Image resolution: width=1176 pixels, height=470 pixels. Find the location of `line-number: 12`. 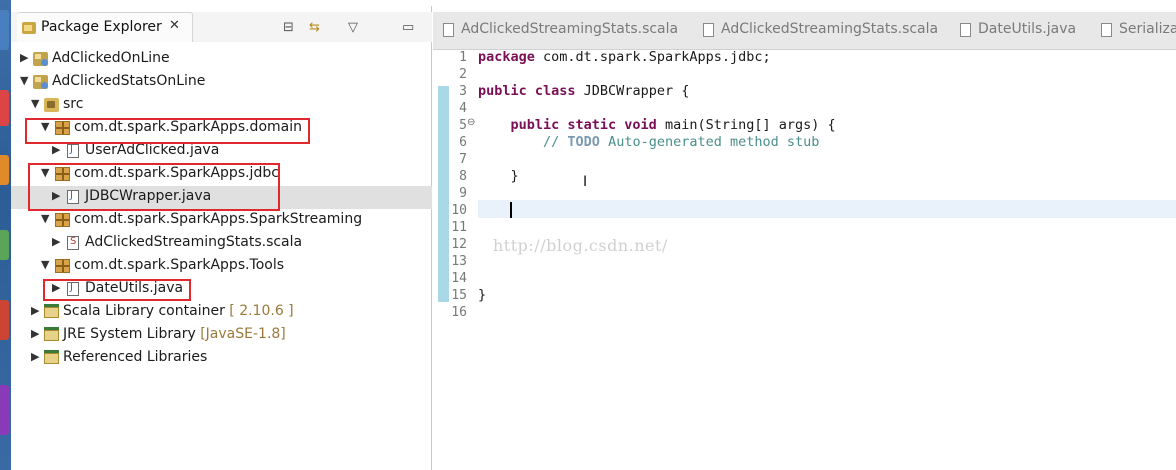

line-number: 12 is located at coordinates (459, 244).